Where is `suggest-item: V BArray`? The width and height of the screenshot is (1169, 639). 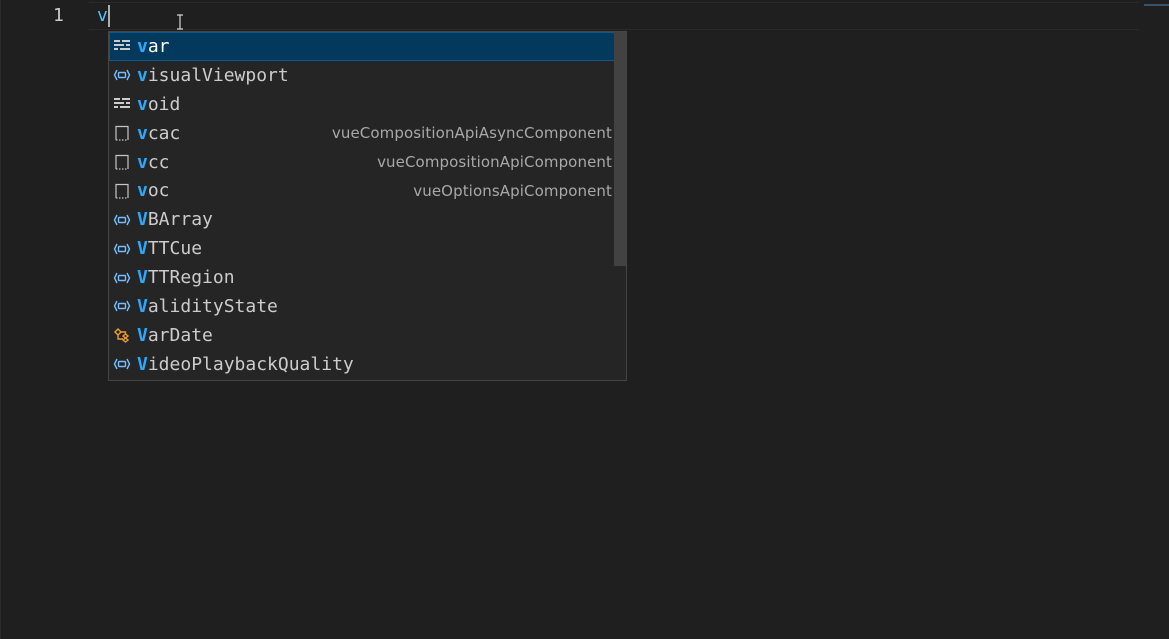 suggest-item: V BArray is located at coordinates (367, 219).